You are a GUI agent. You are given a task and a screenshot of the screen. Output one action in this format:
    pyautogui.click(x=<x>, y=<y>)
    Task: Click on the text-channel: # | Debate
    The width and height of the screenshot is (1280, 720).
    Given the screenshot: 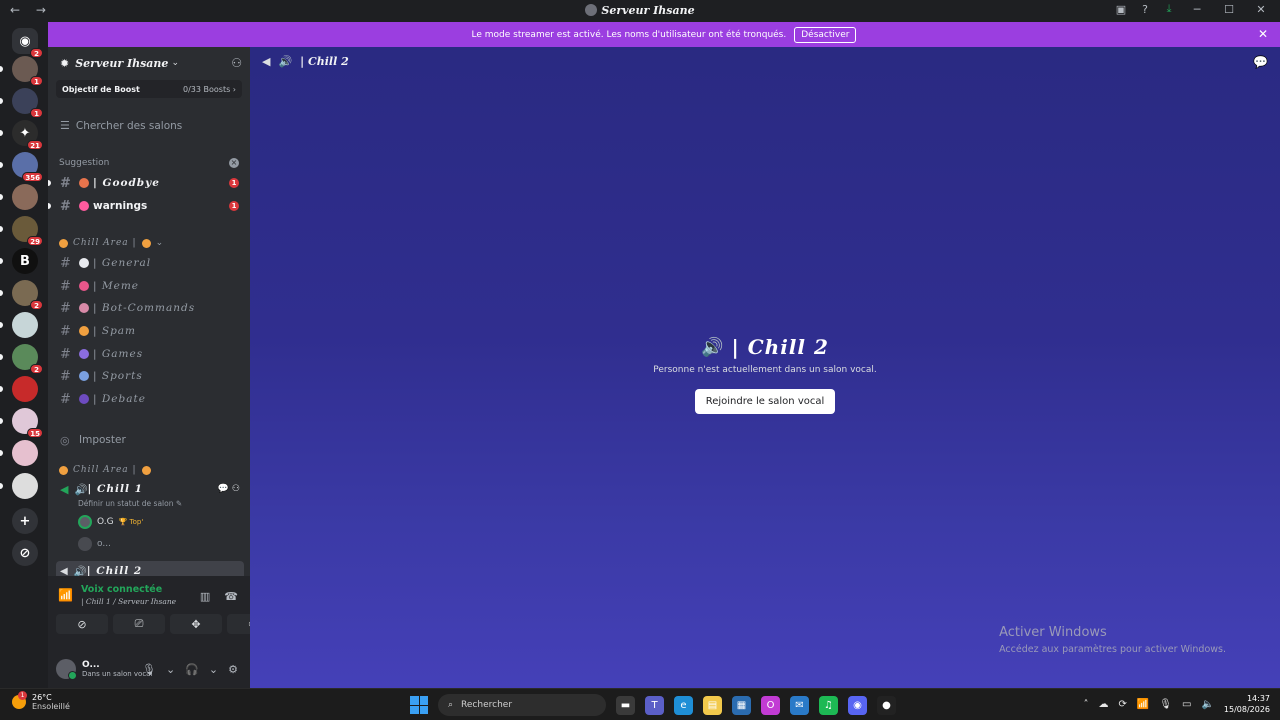 What is the action you would take?
    pyautogui.click(x=149, y=399)
    